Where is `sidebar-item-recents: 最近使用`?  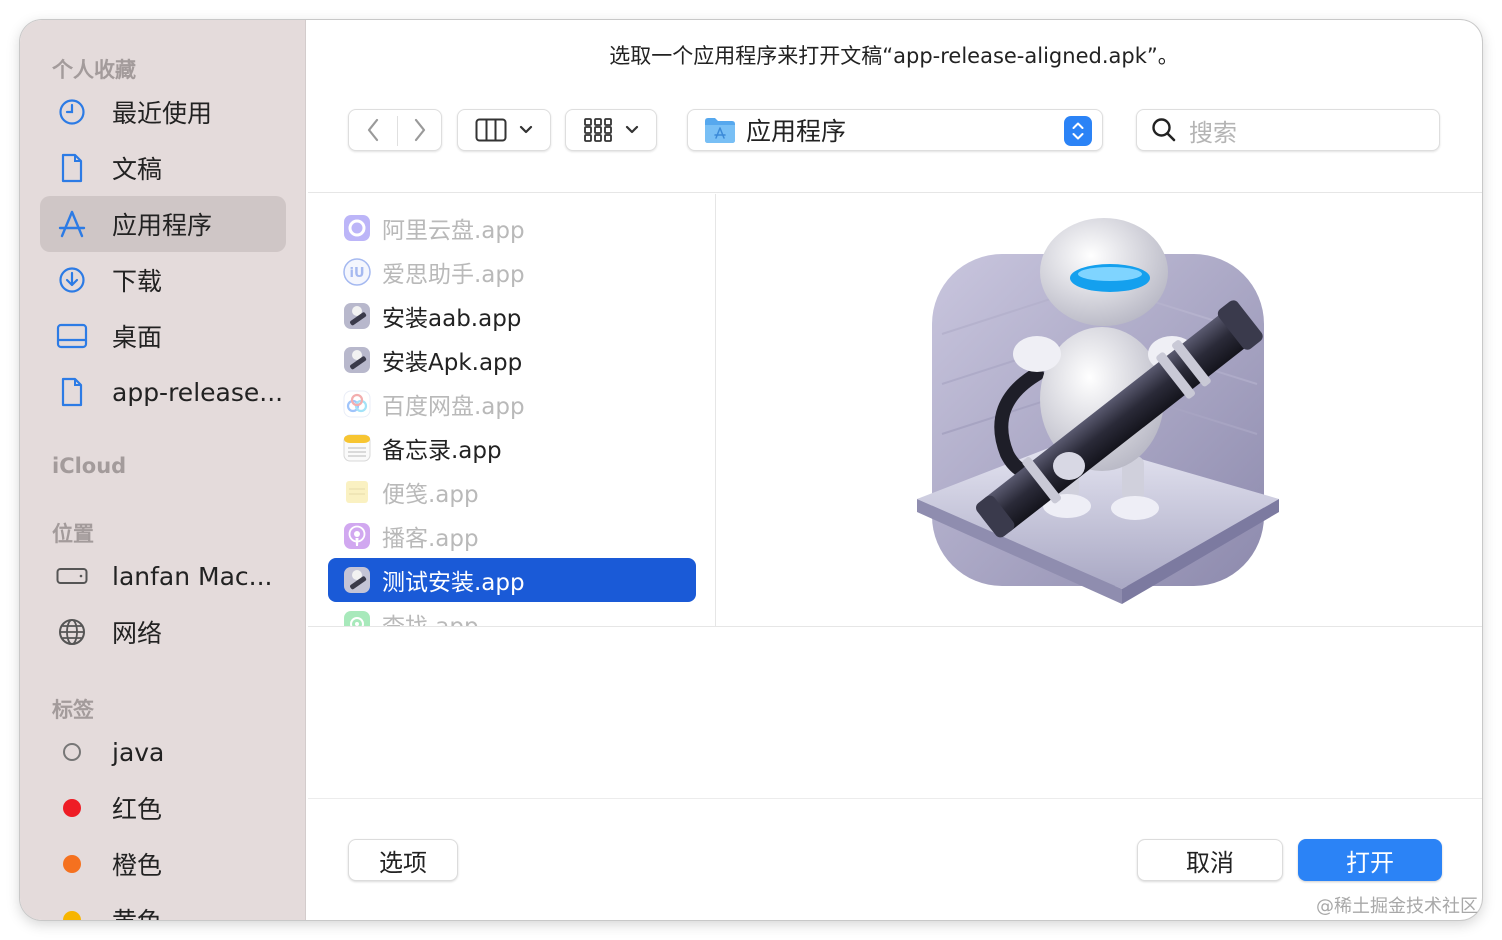
sidebar-item-recents: 最近使用 is located at coordinates (163, 112).